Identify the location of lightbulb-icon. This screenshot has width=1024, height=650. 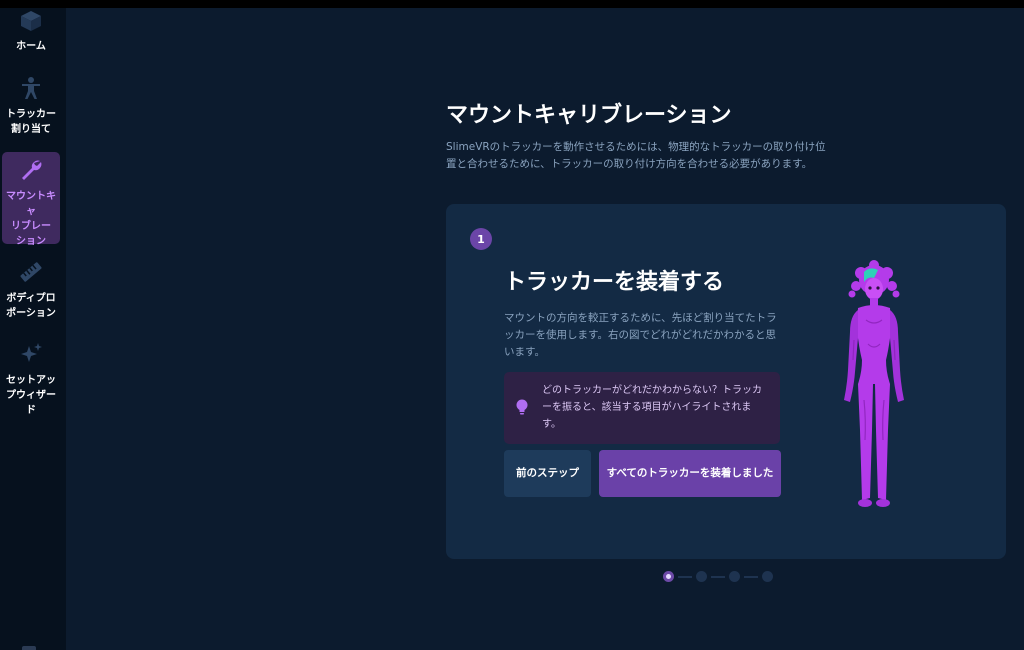
(522, 409).